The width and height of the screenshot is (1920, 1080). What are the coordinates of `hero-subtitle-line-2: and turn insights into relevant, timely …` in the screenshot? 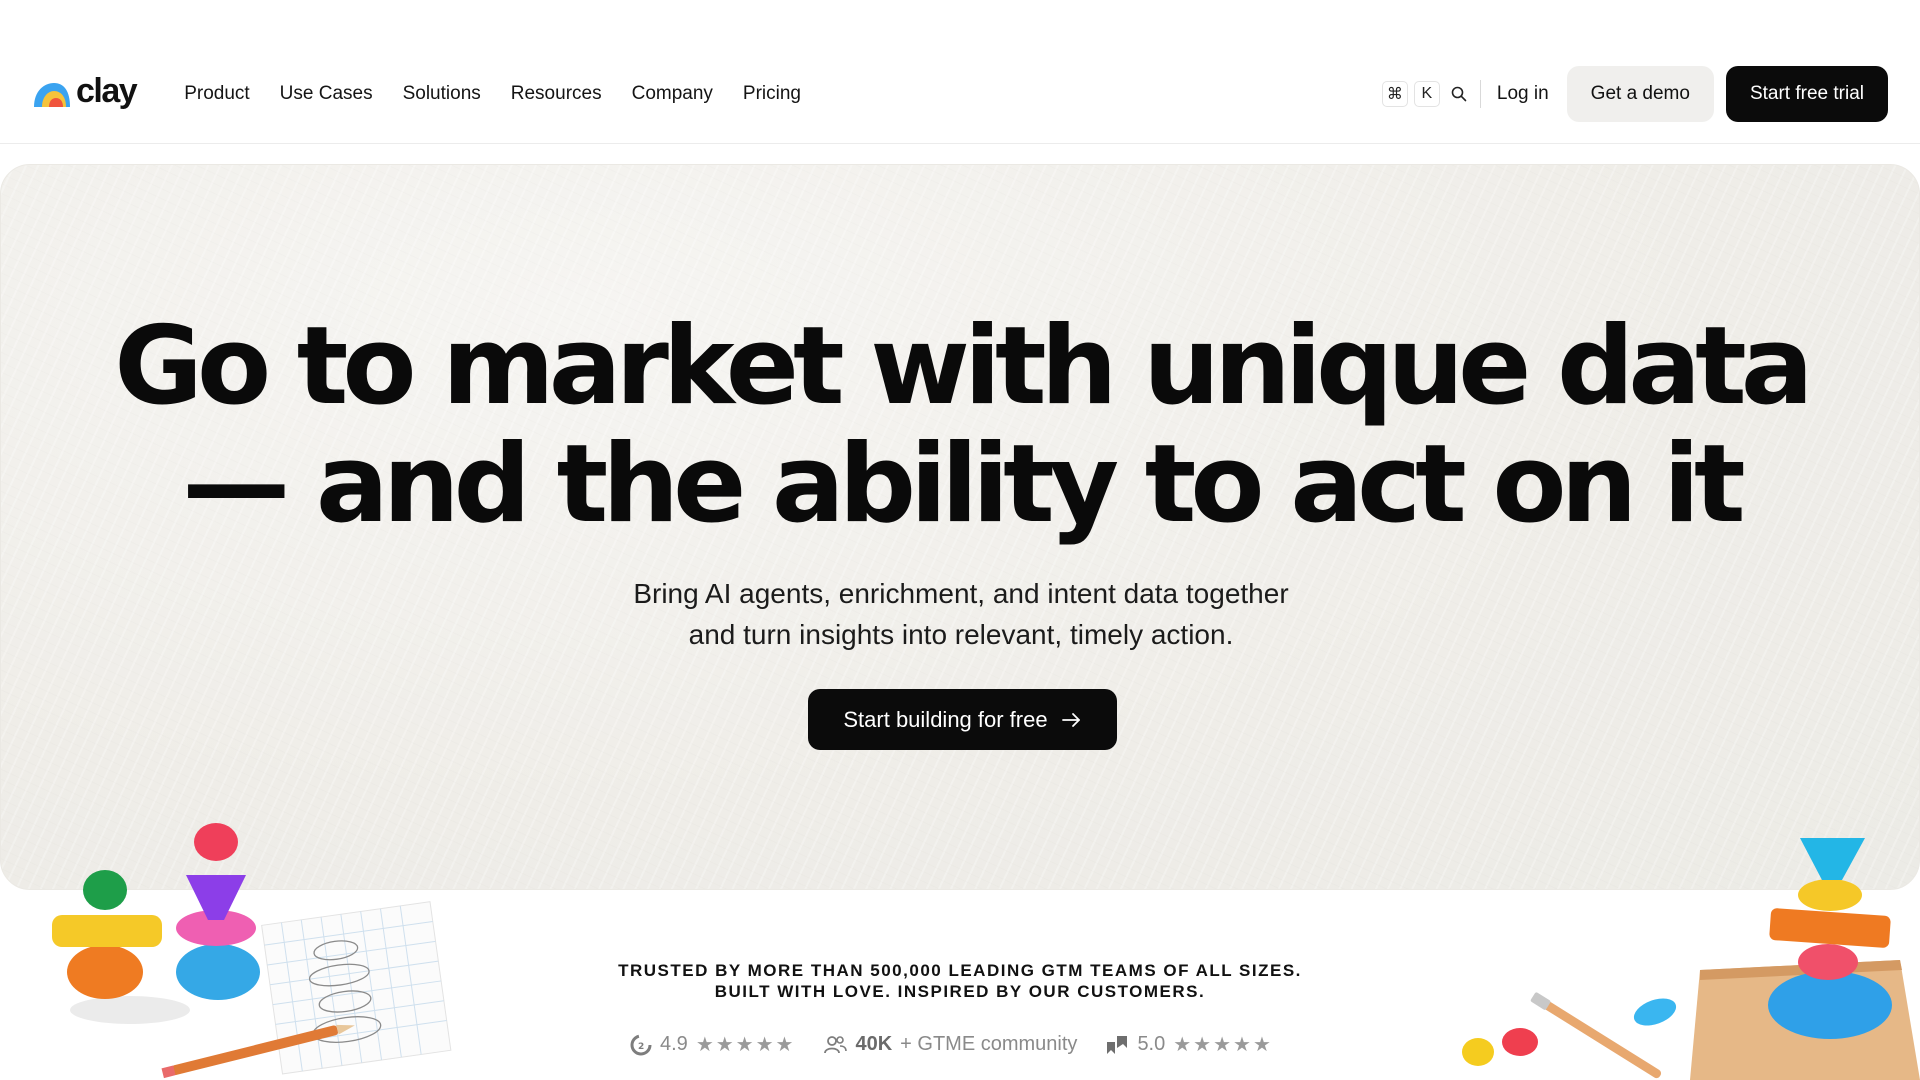 It's located at (961, 634).